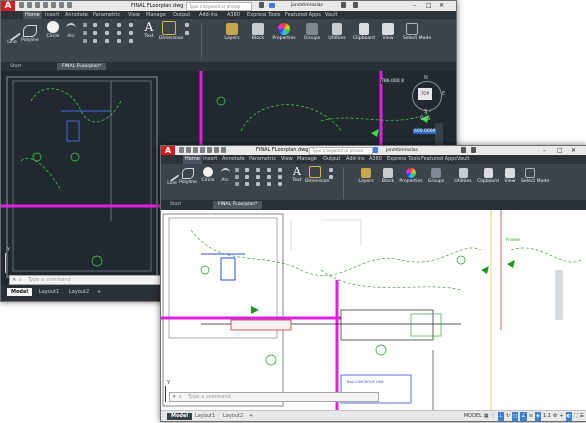  What do you see at coordinates (269, 170) in the screenshot?
I see `trim-icon` at bounding box center [269, 170].